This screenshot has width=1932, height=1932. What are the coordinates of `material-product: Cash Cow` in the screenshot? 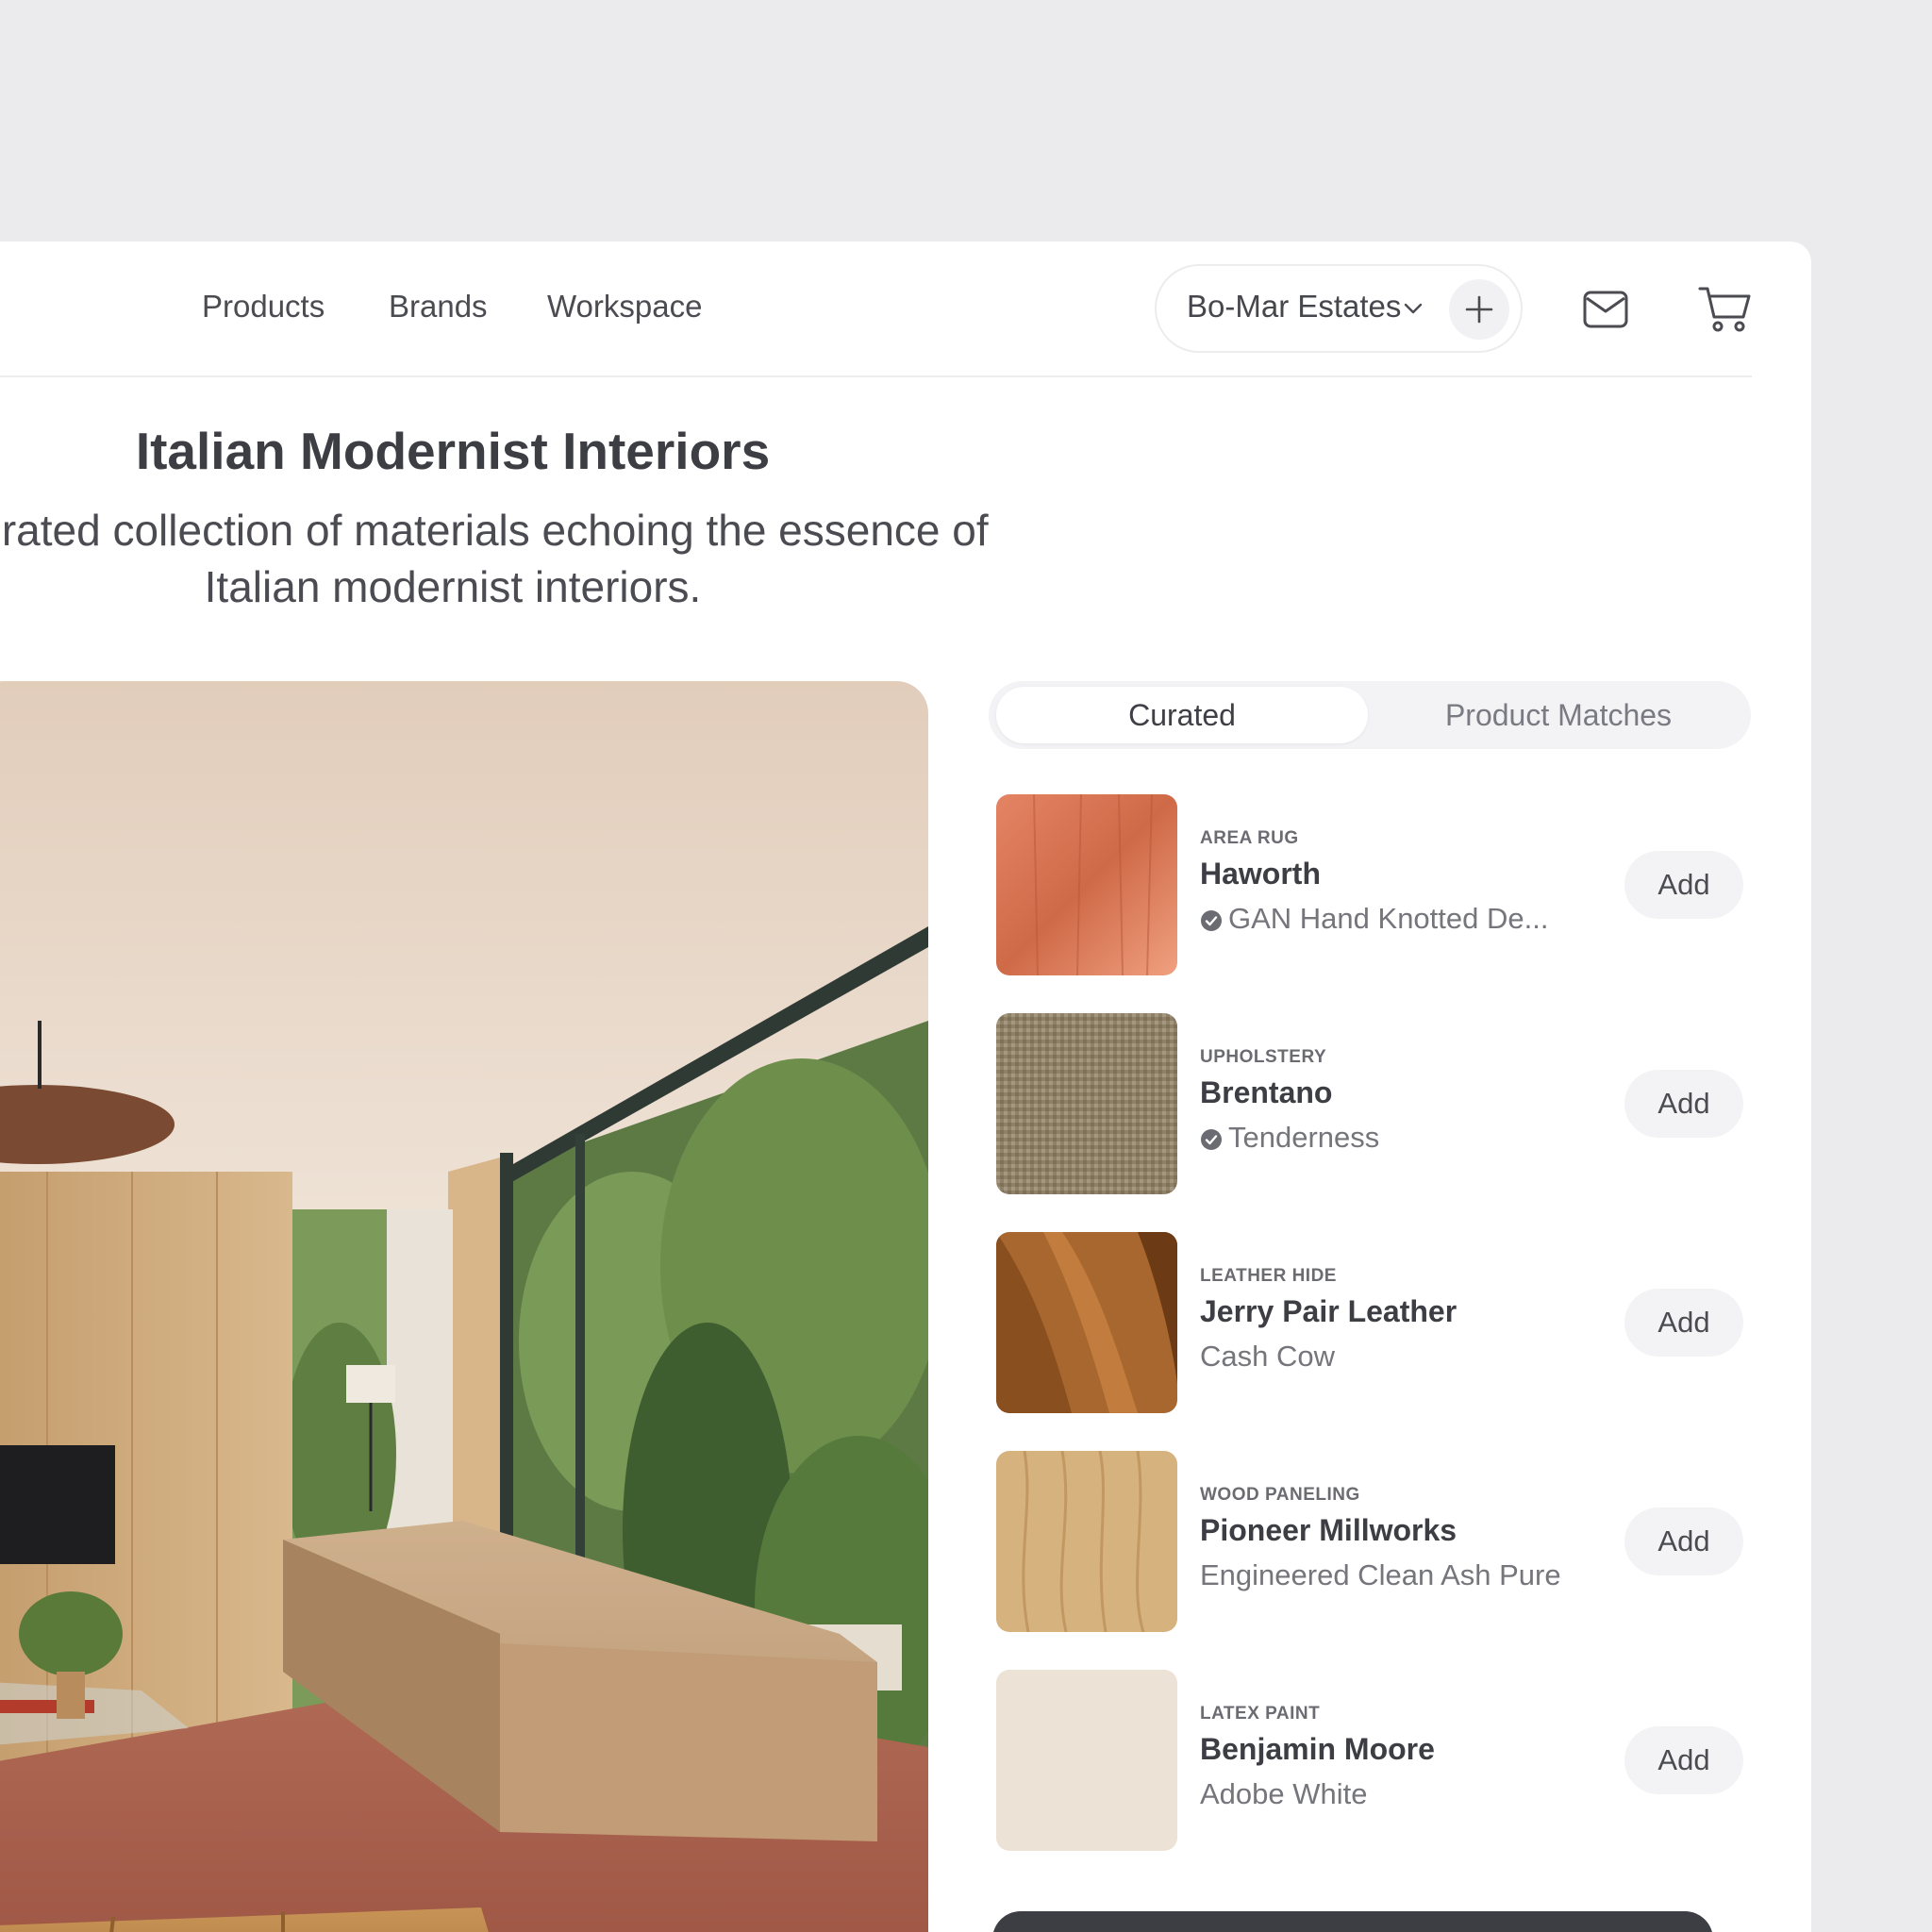 It's located at (1267, 1356).